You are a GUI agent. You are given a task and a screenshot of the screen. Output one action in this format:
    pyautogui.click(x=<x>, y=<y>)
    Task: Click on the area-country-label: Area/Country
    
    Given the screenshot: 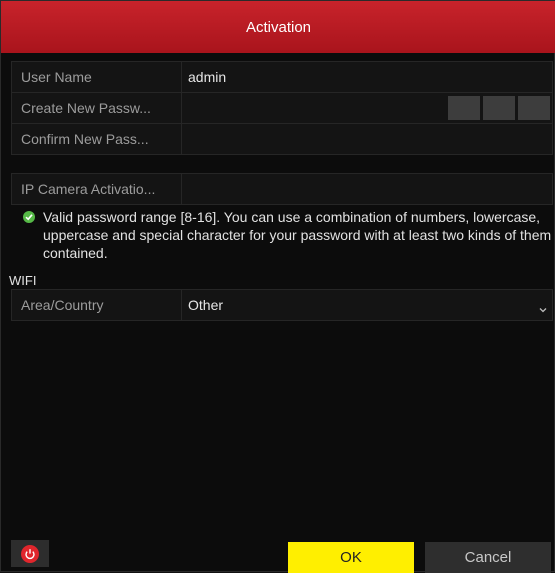 What is the action you would take?
    pyautogui.click(x=97, y=305)
    